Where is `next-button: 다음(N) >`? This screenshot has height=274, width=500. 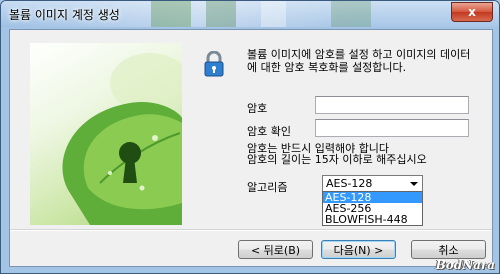
next-button: 다음(N) > is located at coordinates (358, 249).